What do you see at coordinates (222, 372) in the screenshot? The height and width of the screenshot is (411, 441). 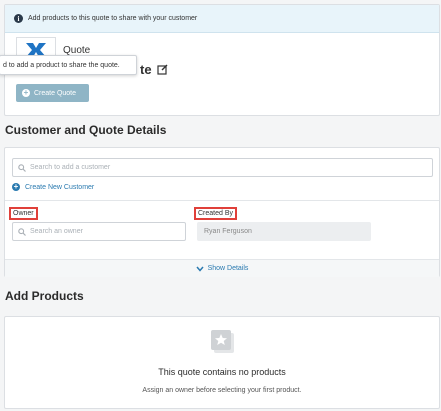 I see `empty-state-title: This quote contains no products` at bounding box center [222, 372].